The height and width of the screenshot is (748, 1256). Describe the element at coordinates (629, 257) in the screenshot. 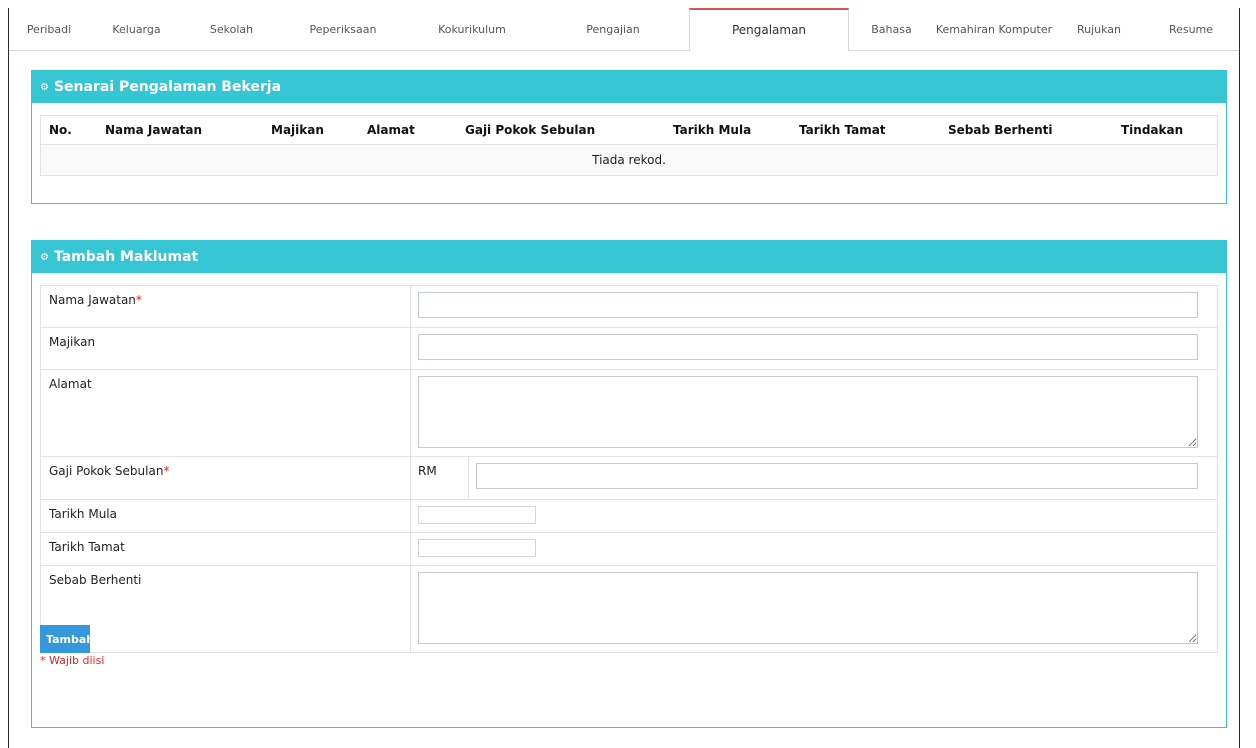

I see `form-panel-header: ⚙ Tambah Maklumat` at that location.